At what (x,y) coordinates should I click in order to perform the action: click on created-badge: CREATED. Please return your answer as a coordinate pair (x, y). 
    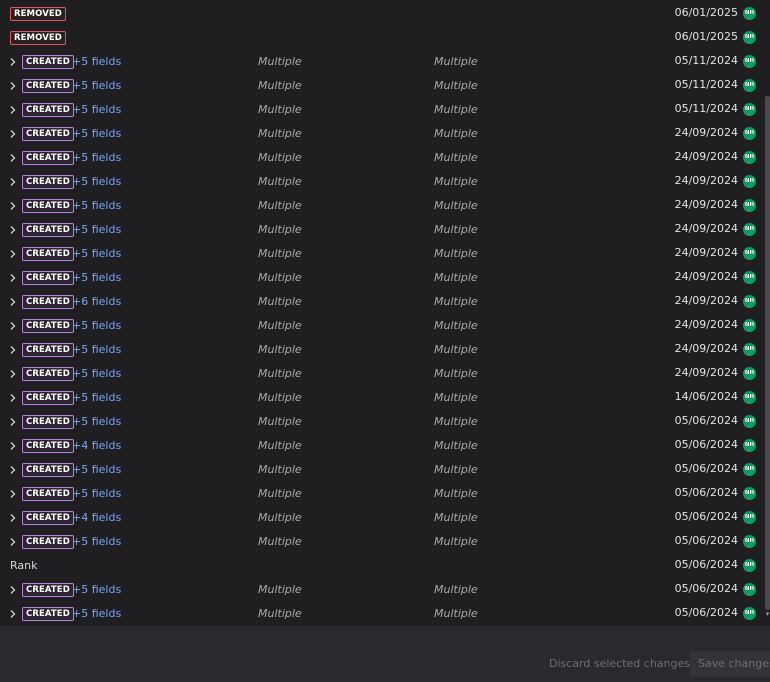
    Looking at the image, I should click on (48, 326).